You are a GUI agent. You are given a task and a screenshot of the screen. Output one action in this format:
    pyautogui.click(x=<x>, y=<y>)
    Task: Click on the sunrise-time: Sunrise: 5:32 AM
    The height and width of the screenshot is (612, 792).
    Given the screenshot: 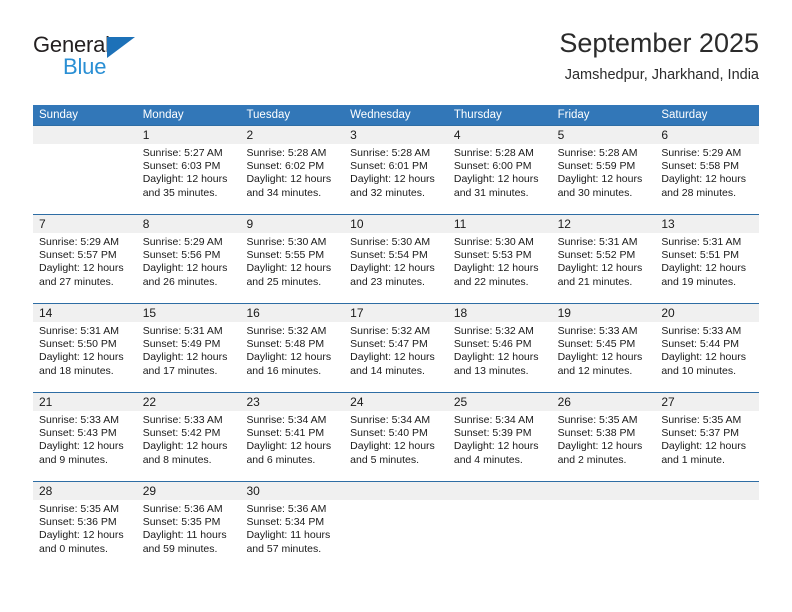 What is the action you would take?
    pyautogui.click(x=286, y=331)
    